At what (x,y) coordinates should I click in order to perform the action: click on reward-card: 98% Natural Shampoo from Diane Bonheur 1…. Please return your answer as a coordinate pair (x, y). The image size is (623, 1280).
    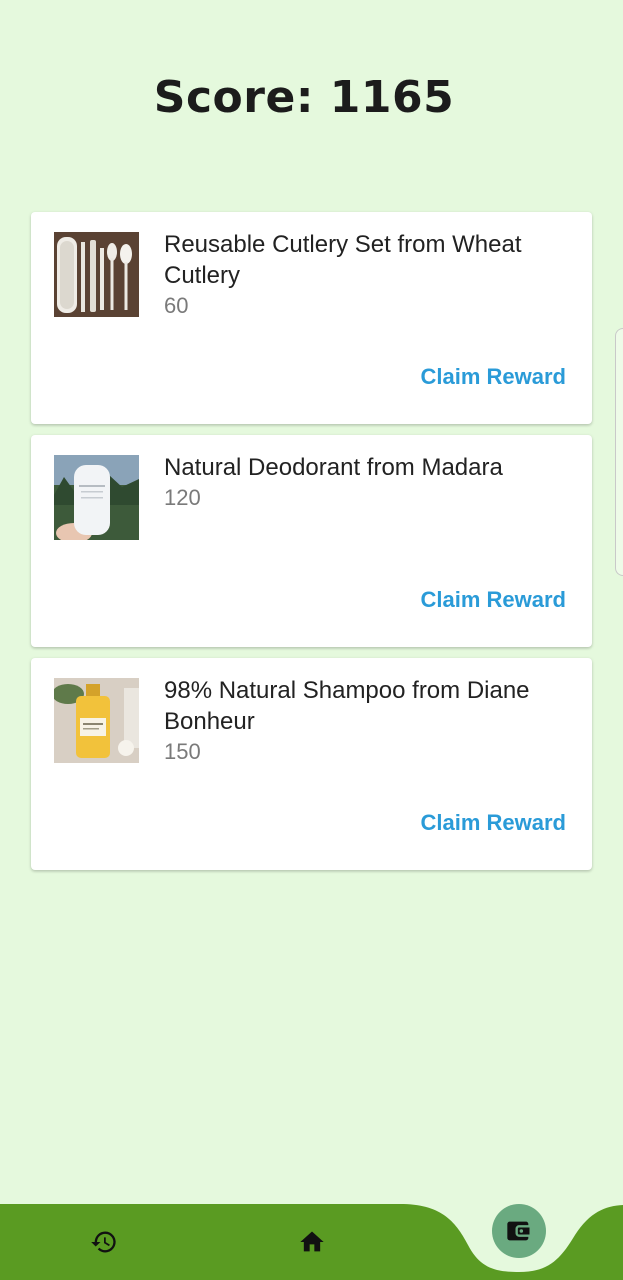
    Looking at the image, I should click on (311, 764).